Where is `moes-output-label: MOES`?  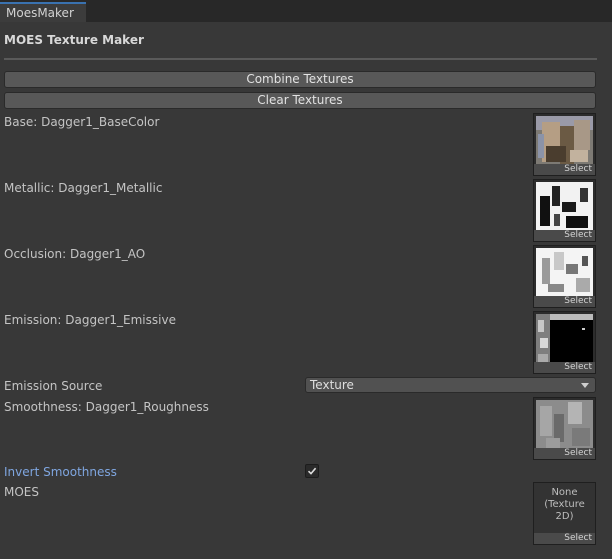 moes-output-label: MOES is located at coordinates (21, 492).